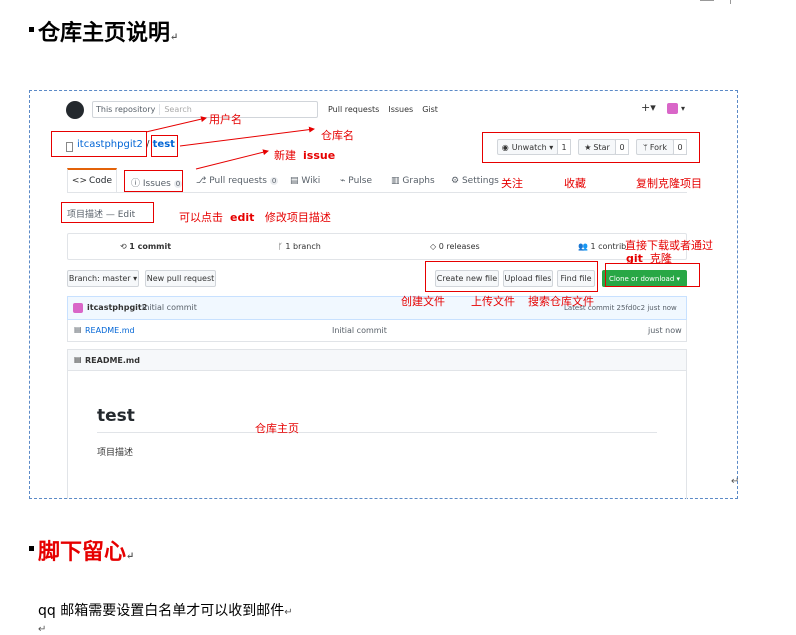 Image resolution: width=796 pixels, height=635 pixels. What do you see at coordinates (575, 183) in the screenshot?
I see `annotation-star: 收藏` at bounding box center [575, 183].